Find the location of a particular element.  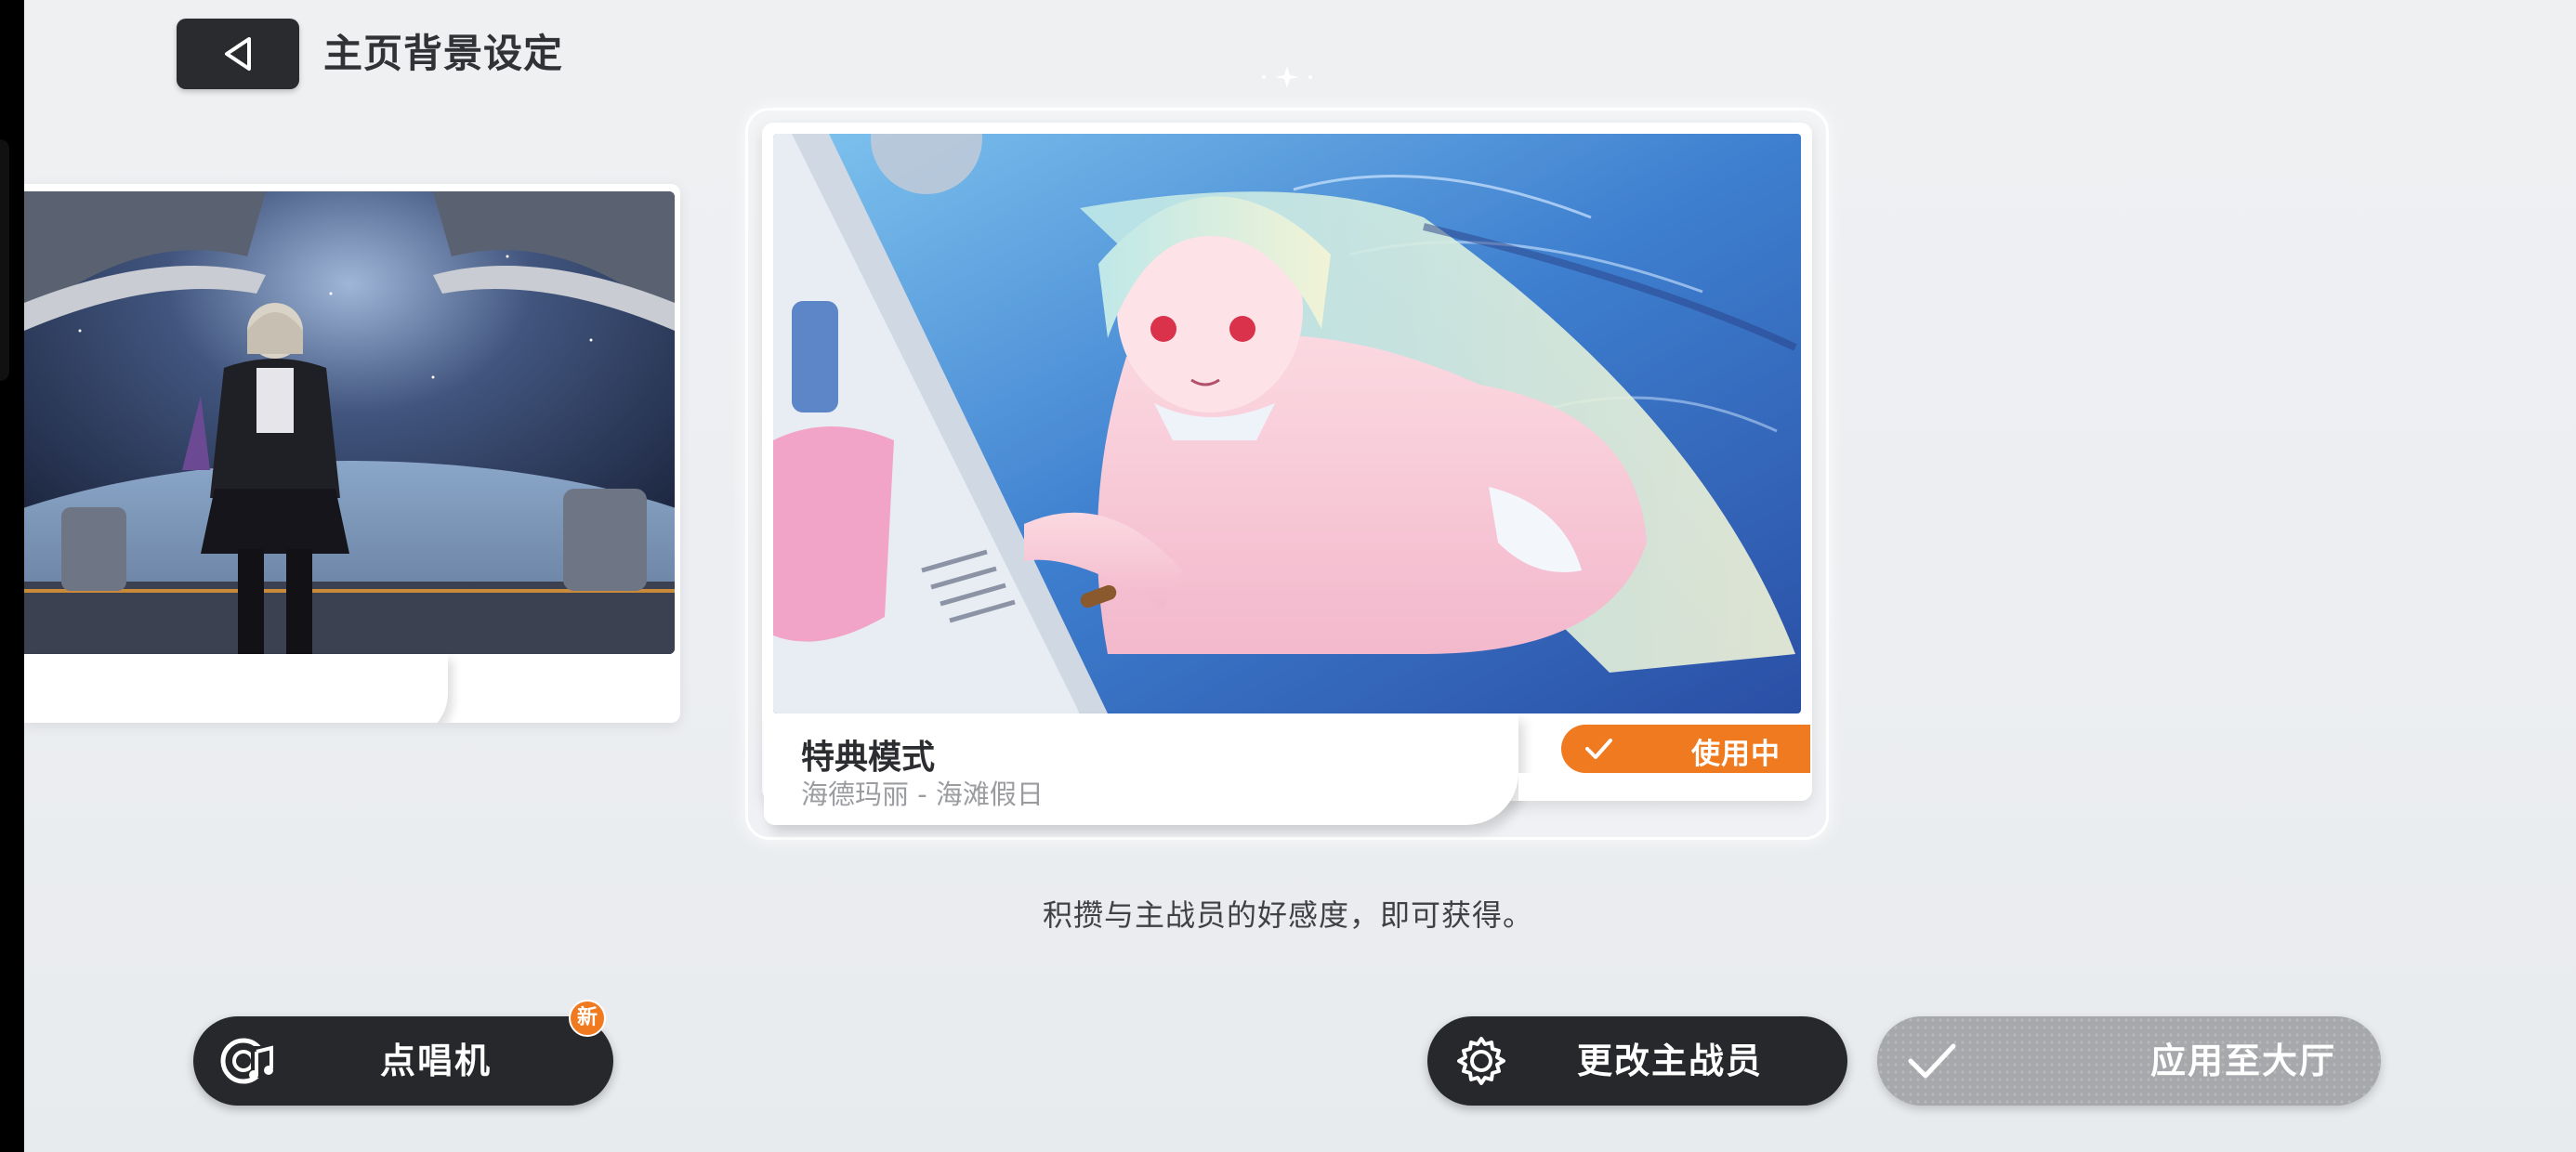

background-description: 海德玛丽 - 海滩假日 is located at coordinates (922, 794).